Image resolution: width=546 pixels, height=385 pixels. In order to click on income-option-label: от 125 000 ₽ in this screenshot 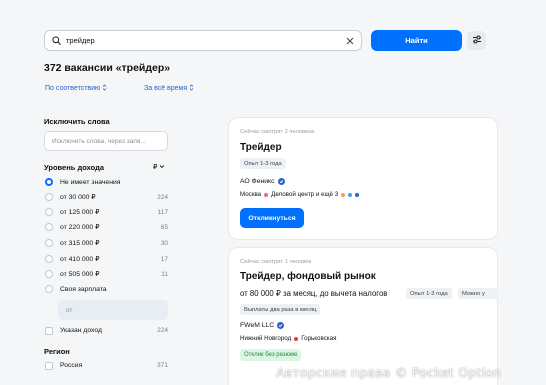, I will do `click(80, 212)`.